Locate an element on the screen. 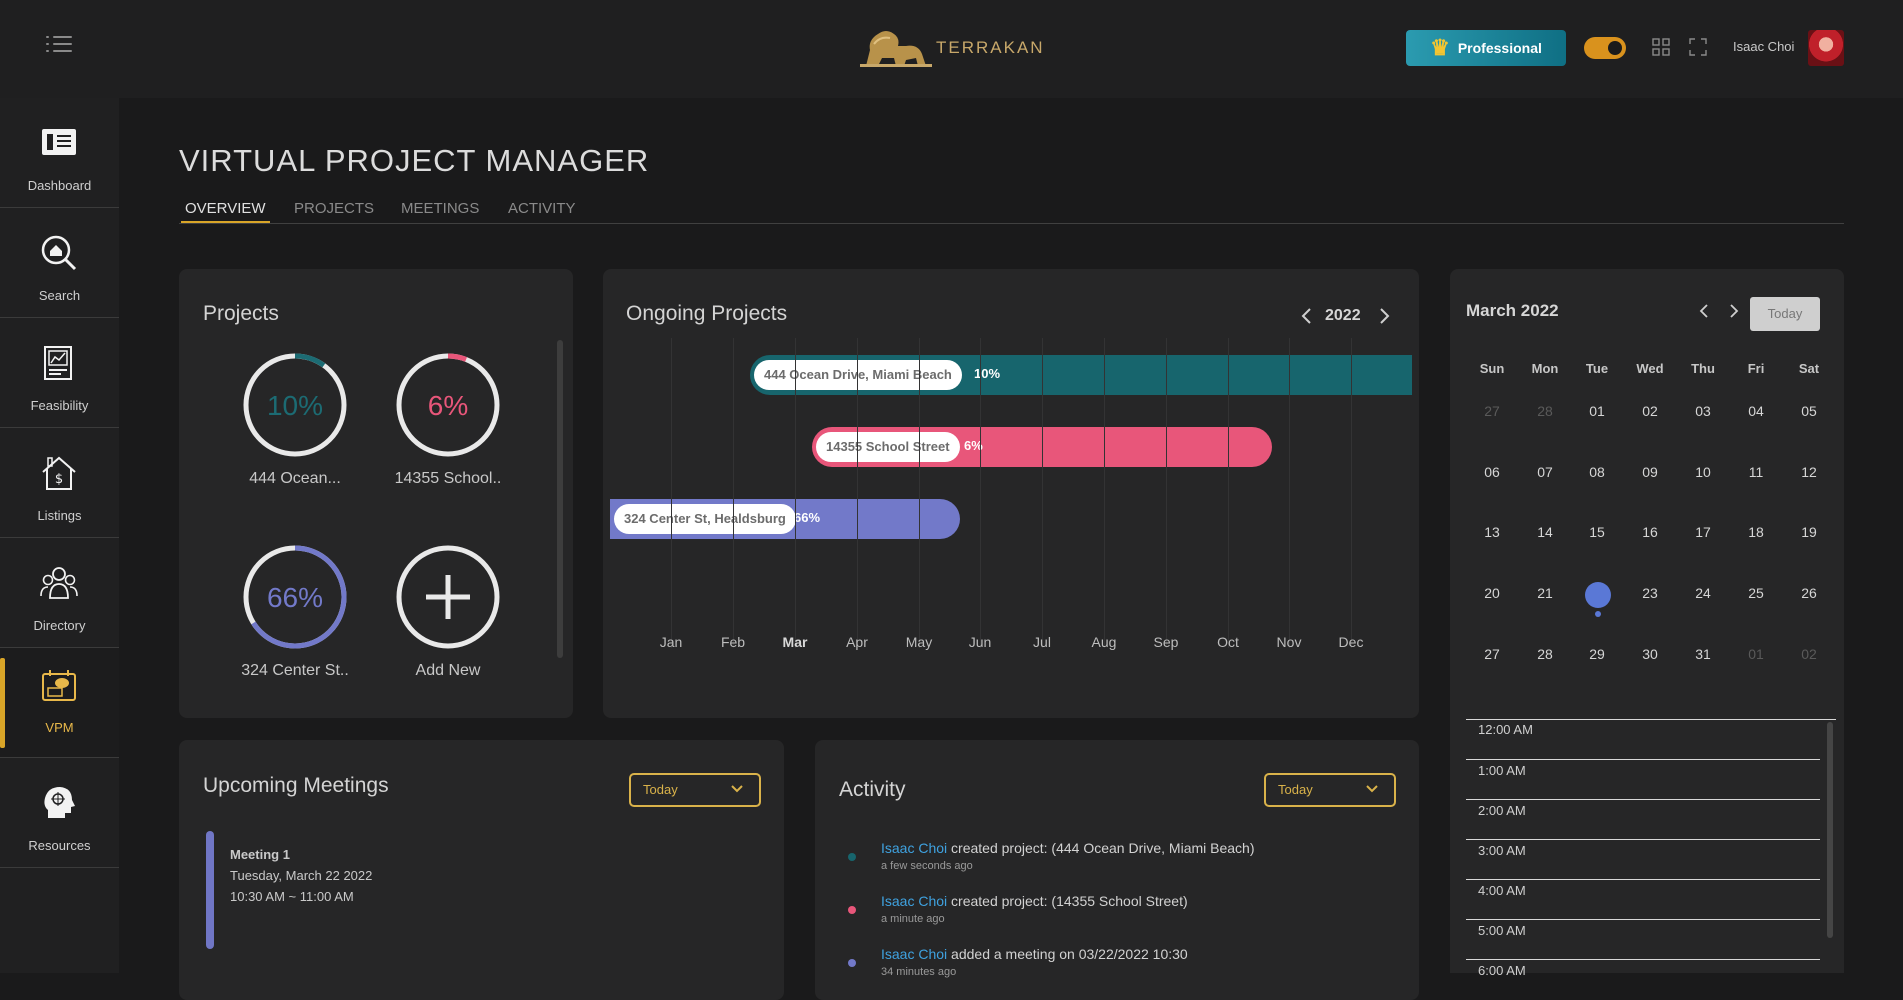  calendar-day: 03 is located at coordinates (1703, 411).